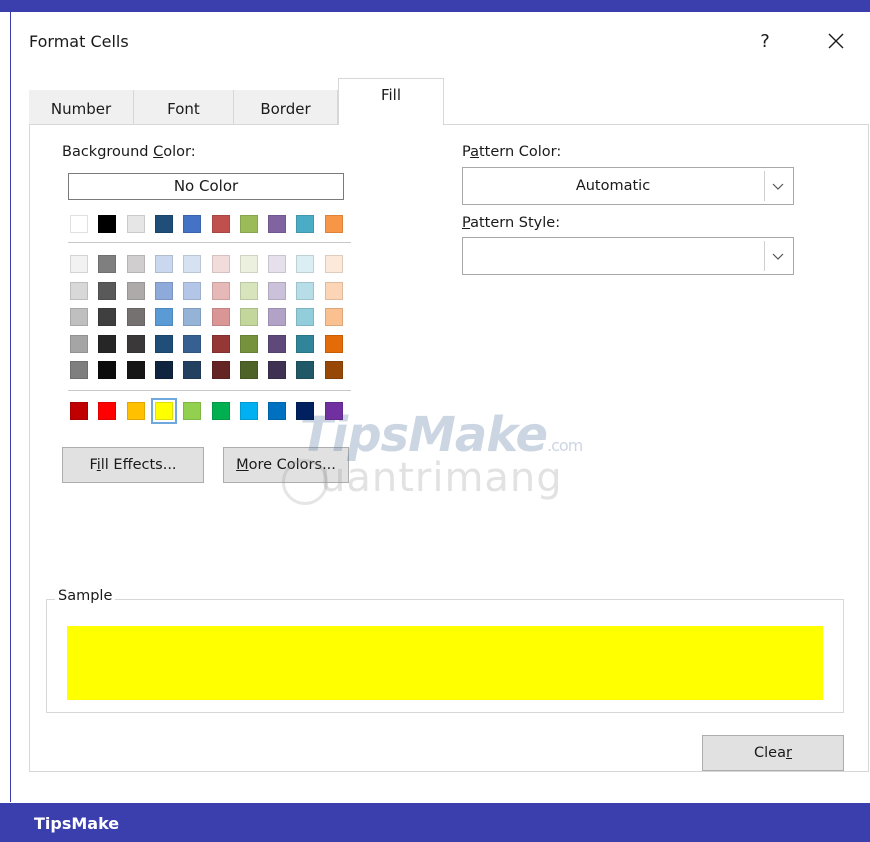 This screenshot has height=842, width=870. What do you see at coordinates (129, 152) in the screenshot?
I see `background-color-label: Background Color:` at bounding box center [129, 152].